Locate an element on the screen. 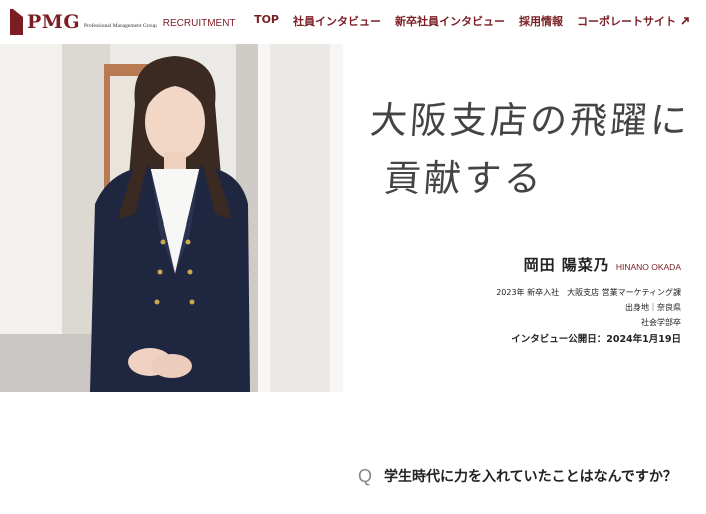 The image size is (706, 514). question-mark-label: Q is located at coordinates (365, 476).